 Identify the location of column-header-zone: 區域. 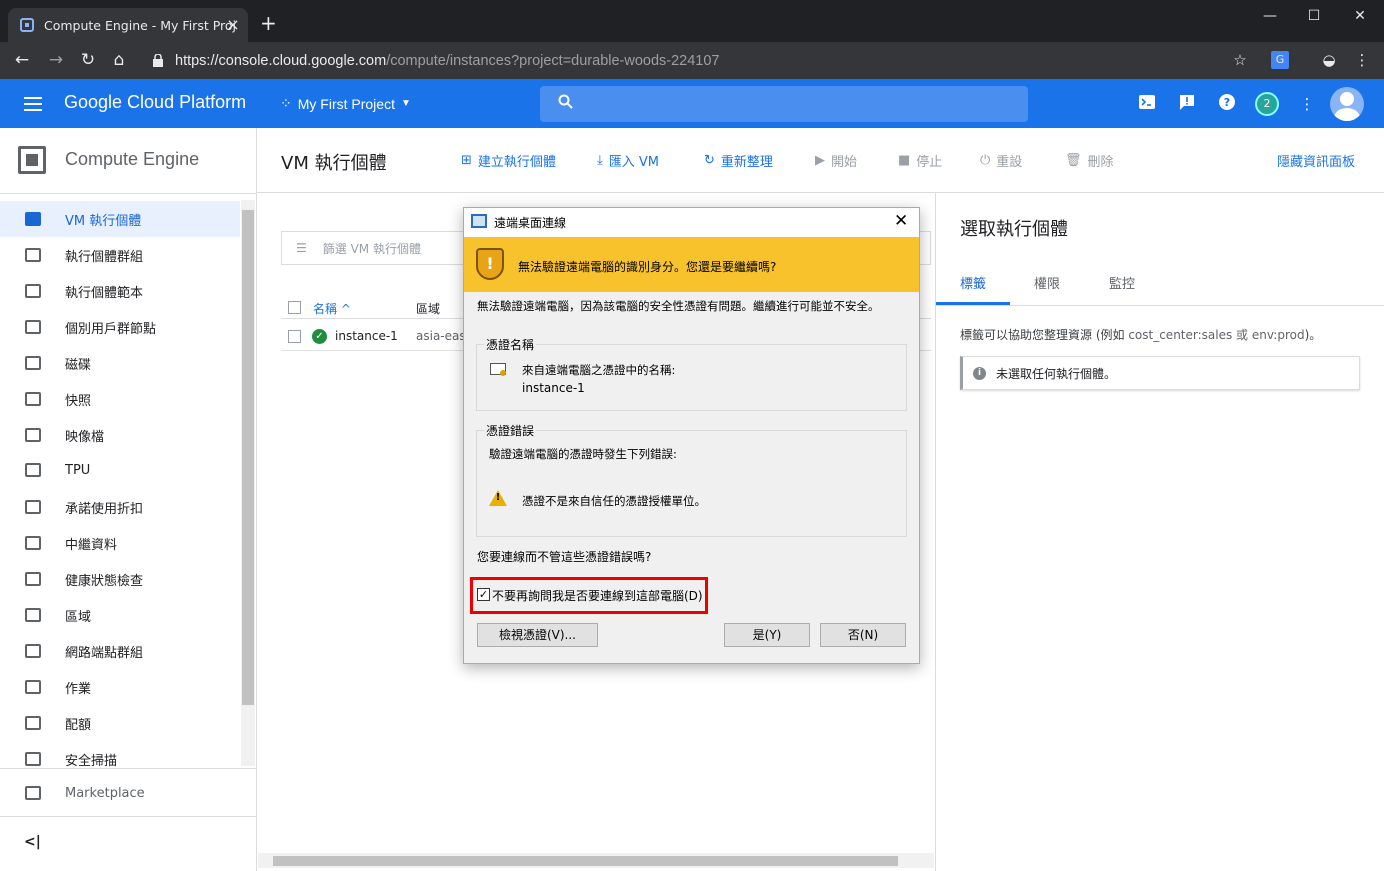
(428, 308).